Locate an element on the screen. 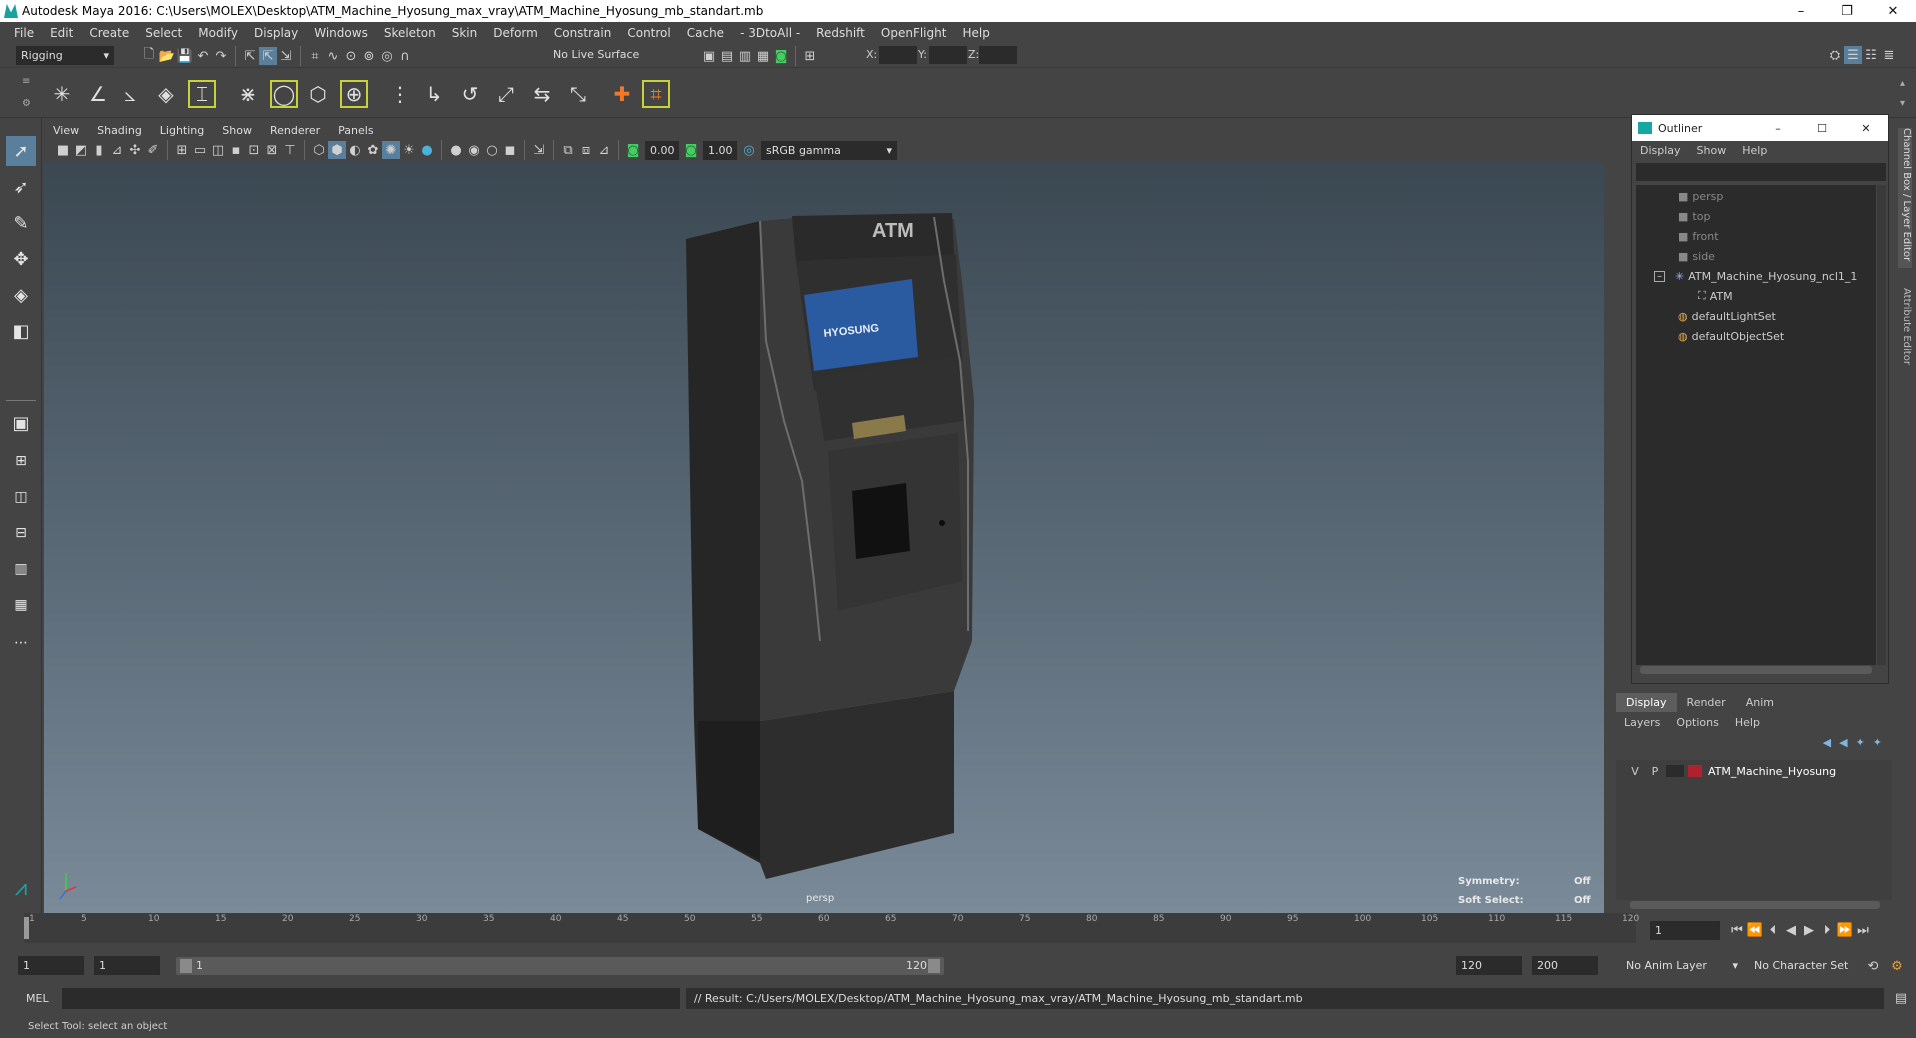 The height and width of the screenshot is (1038, 1916). wireframe-icon: ⬡ is located at coordinates (319, 150).